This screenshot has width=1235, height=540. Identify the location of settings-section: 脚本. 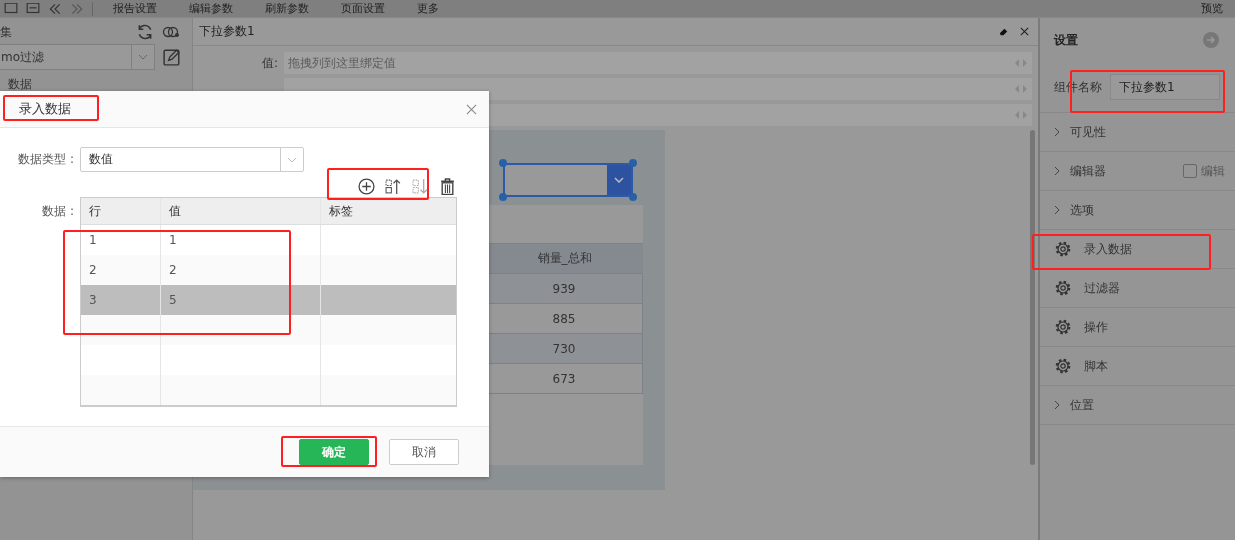
(1137, 366).